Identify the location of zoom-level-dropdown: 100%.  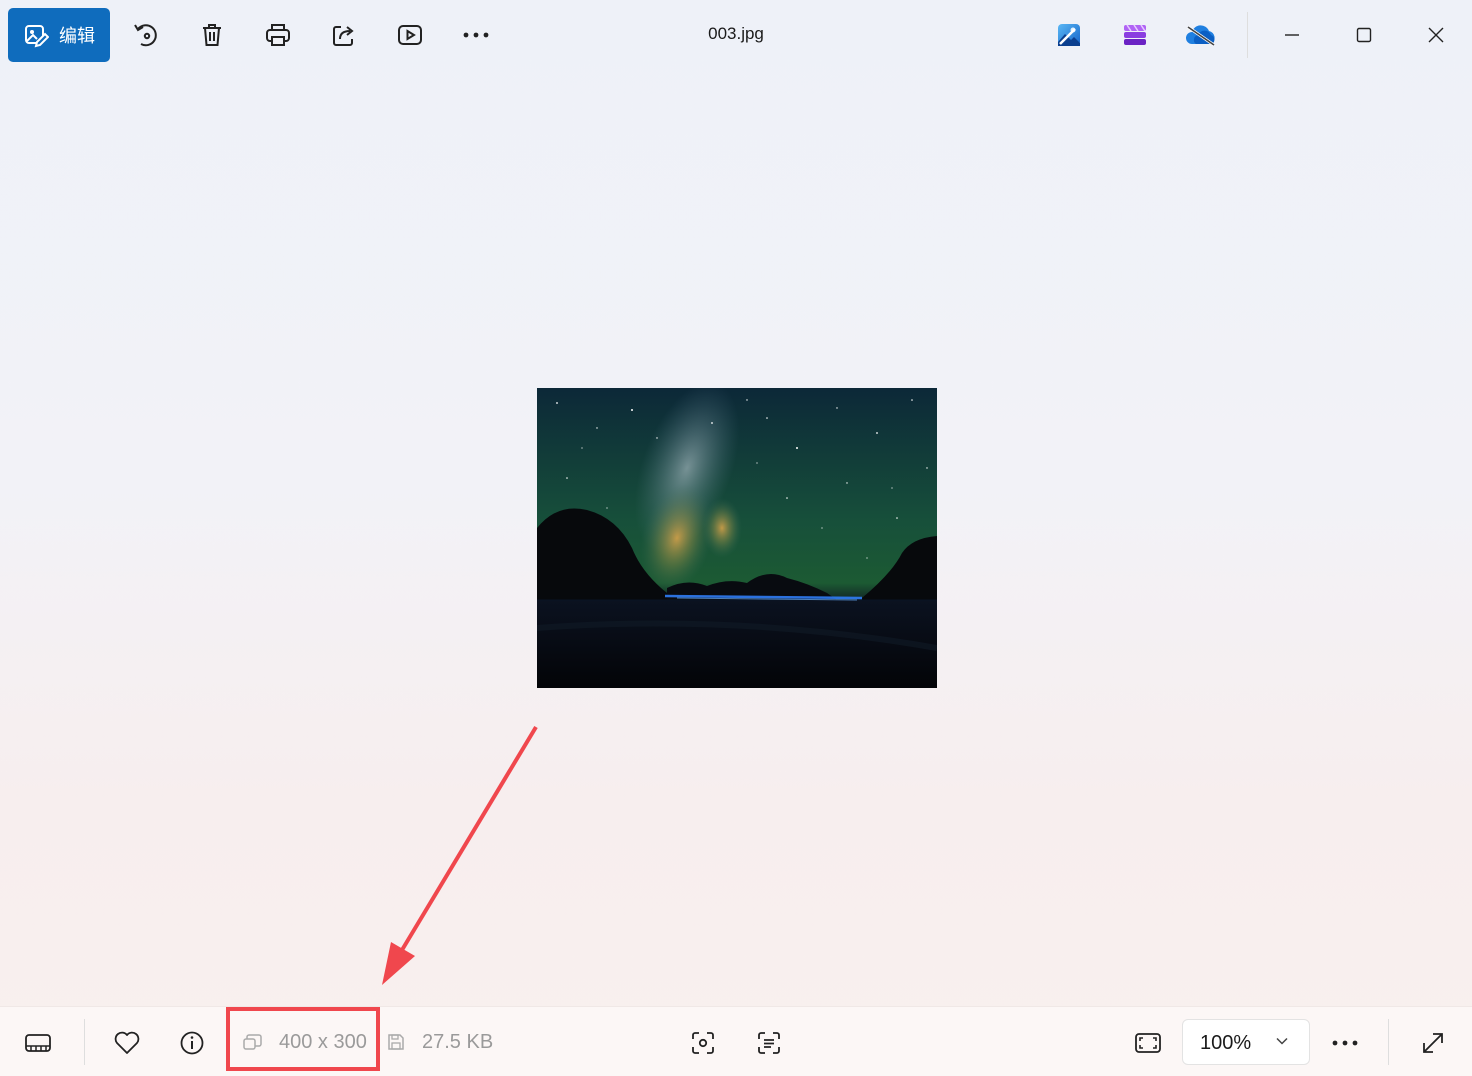
(1246, 1042).